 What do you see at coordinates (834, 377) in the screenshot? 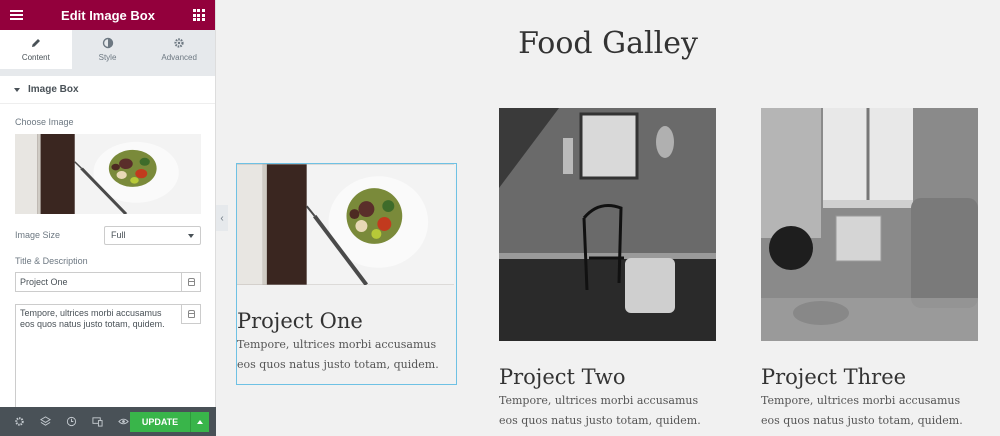
I see `card-title: Project Three` at bounding box center [834, 377].